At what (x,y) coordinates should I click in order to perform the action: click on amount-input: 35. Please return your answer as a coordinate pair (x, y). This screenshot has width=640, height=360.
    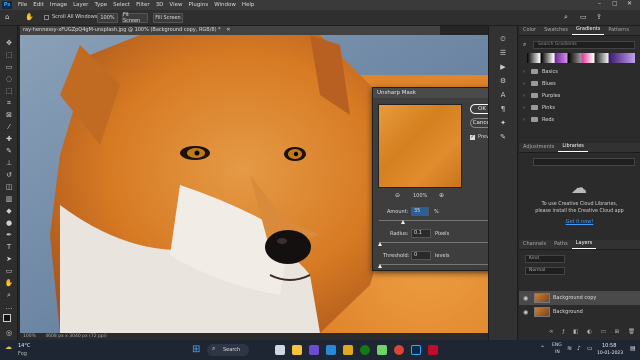
    Looking at the image, I should click on (420, 211).